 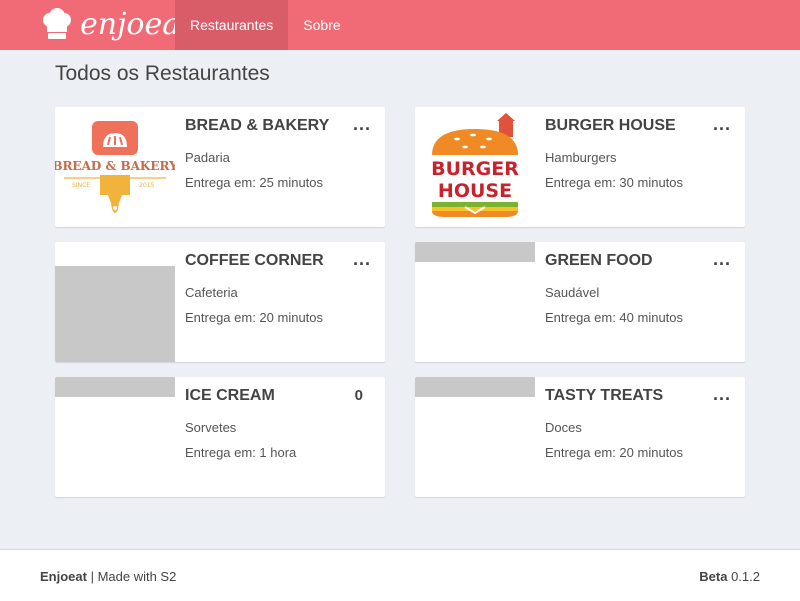 What do you see at coordinates (207, 157) in the screenshot?
I see `restaurant-category: Padaria` at bounding box center [207, 157].